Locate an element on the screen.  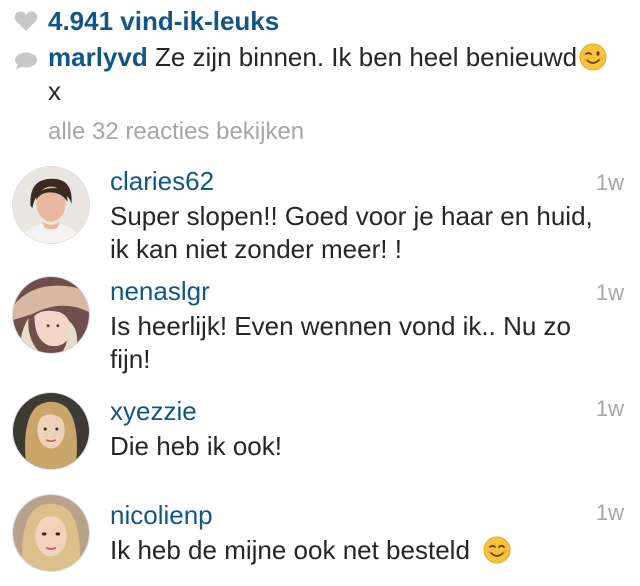
comment-body: Ik heb de mijne ook net besteld is located at coordinates (290, 550).